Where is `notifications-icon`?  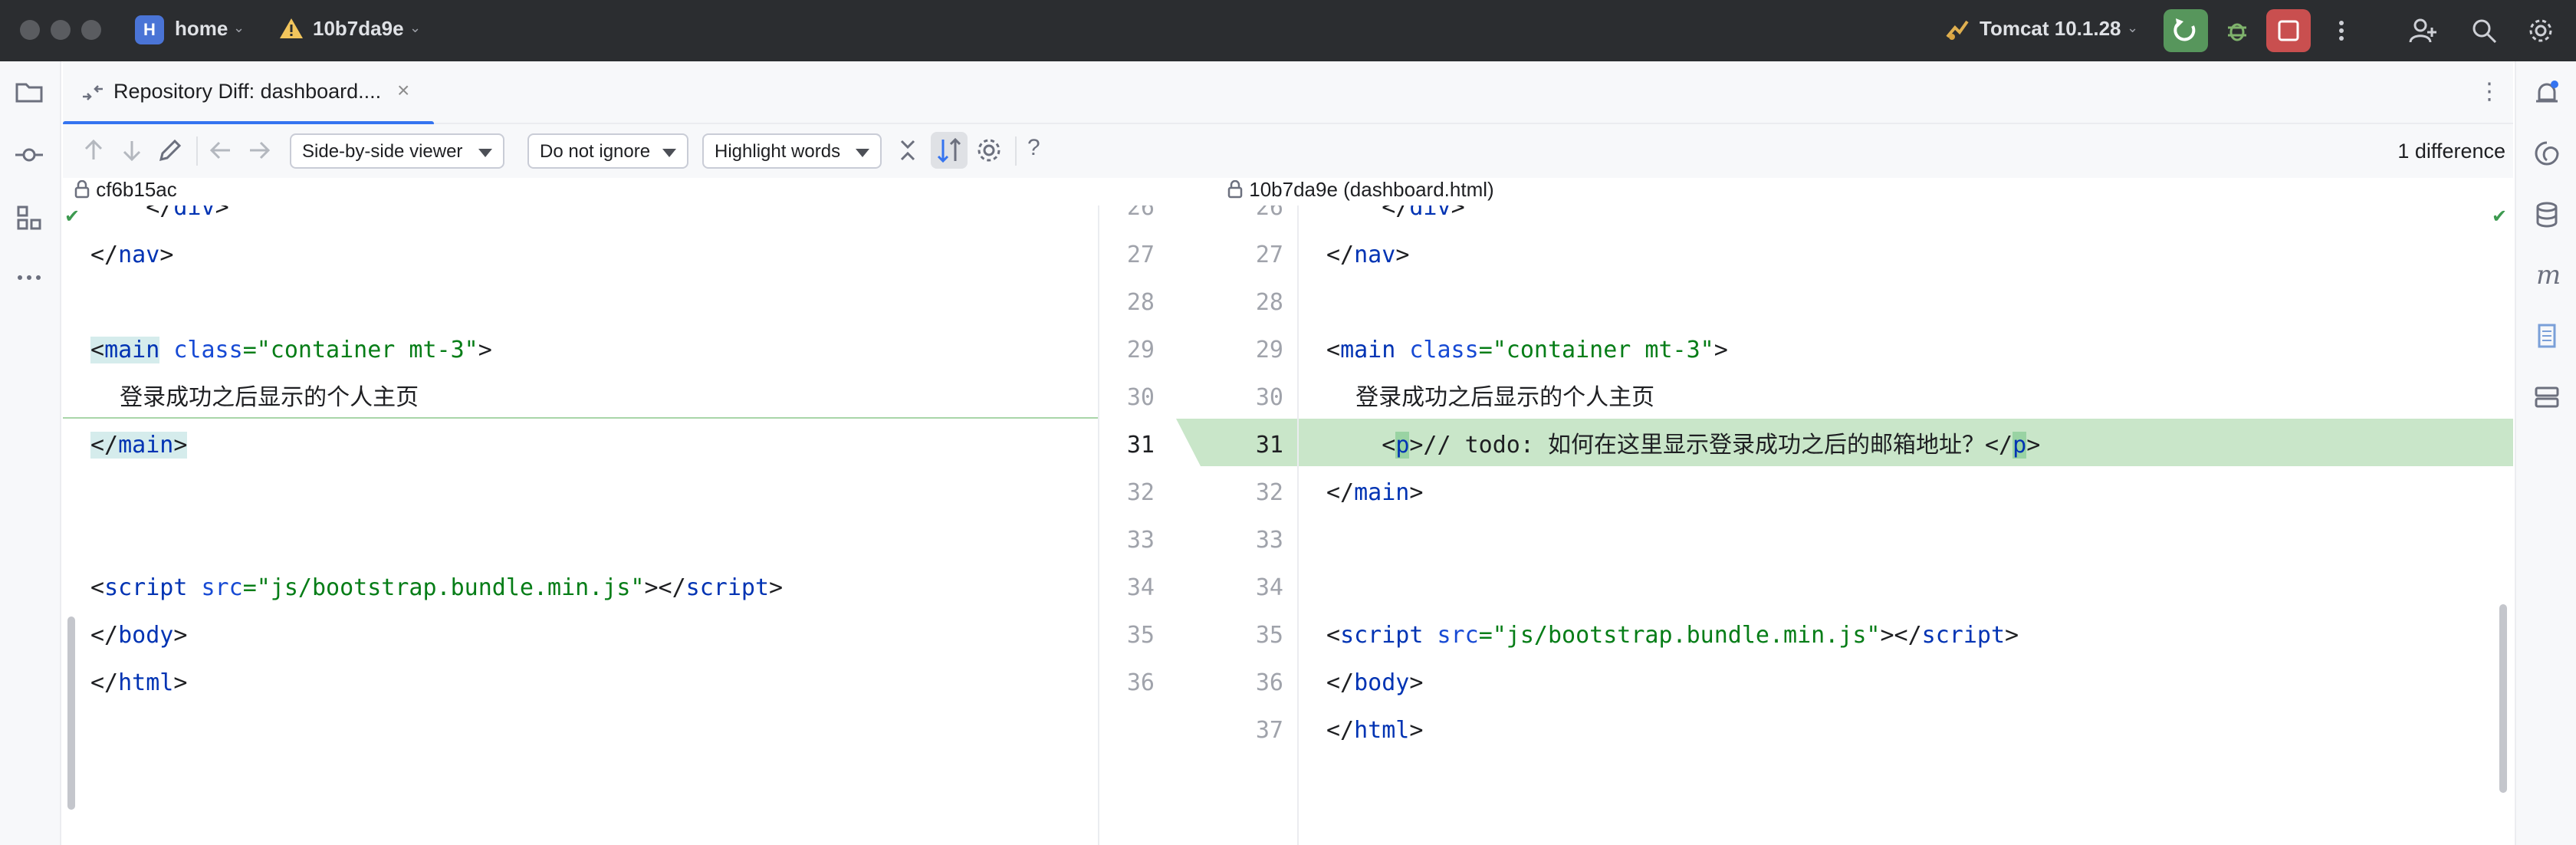 notifications-icon is located at coordinates (2547, 93).